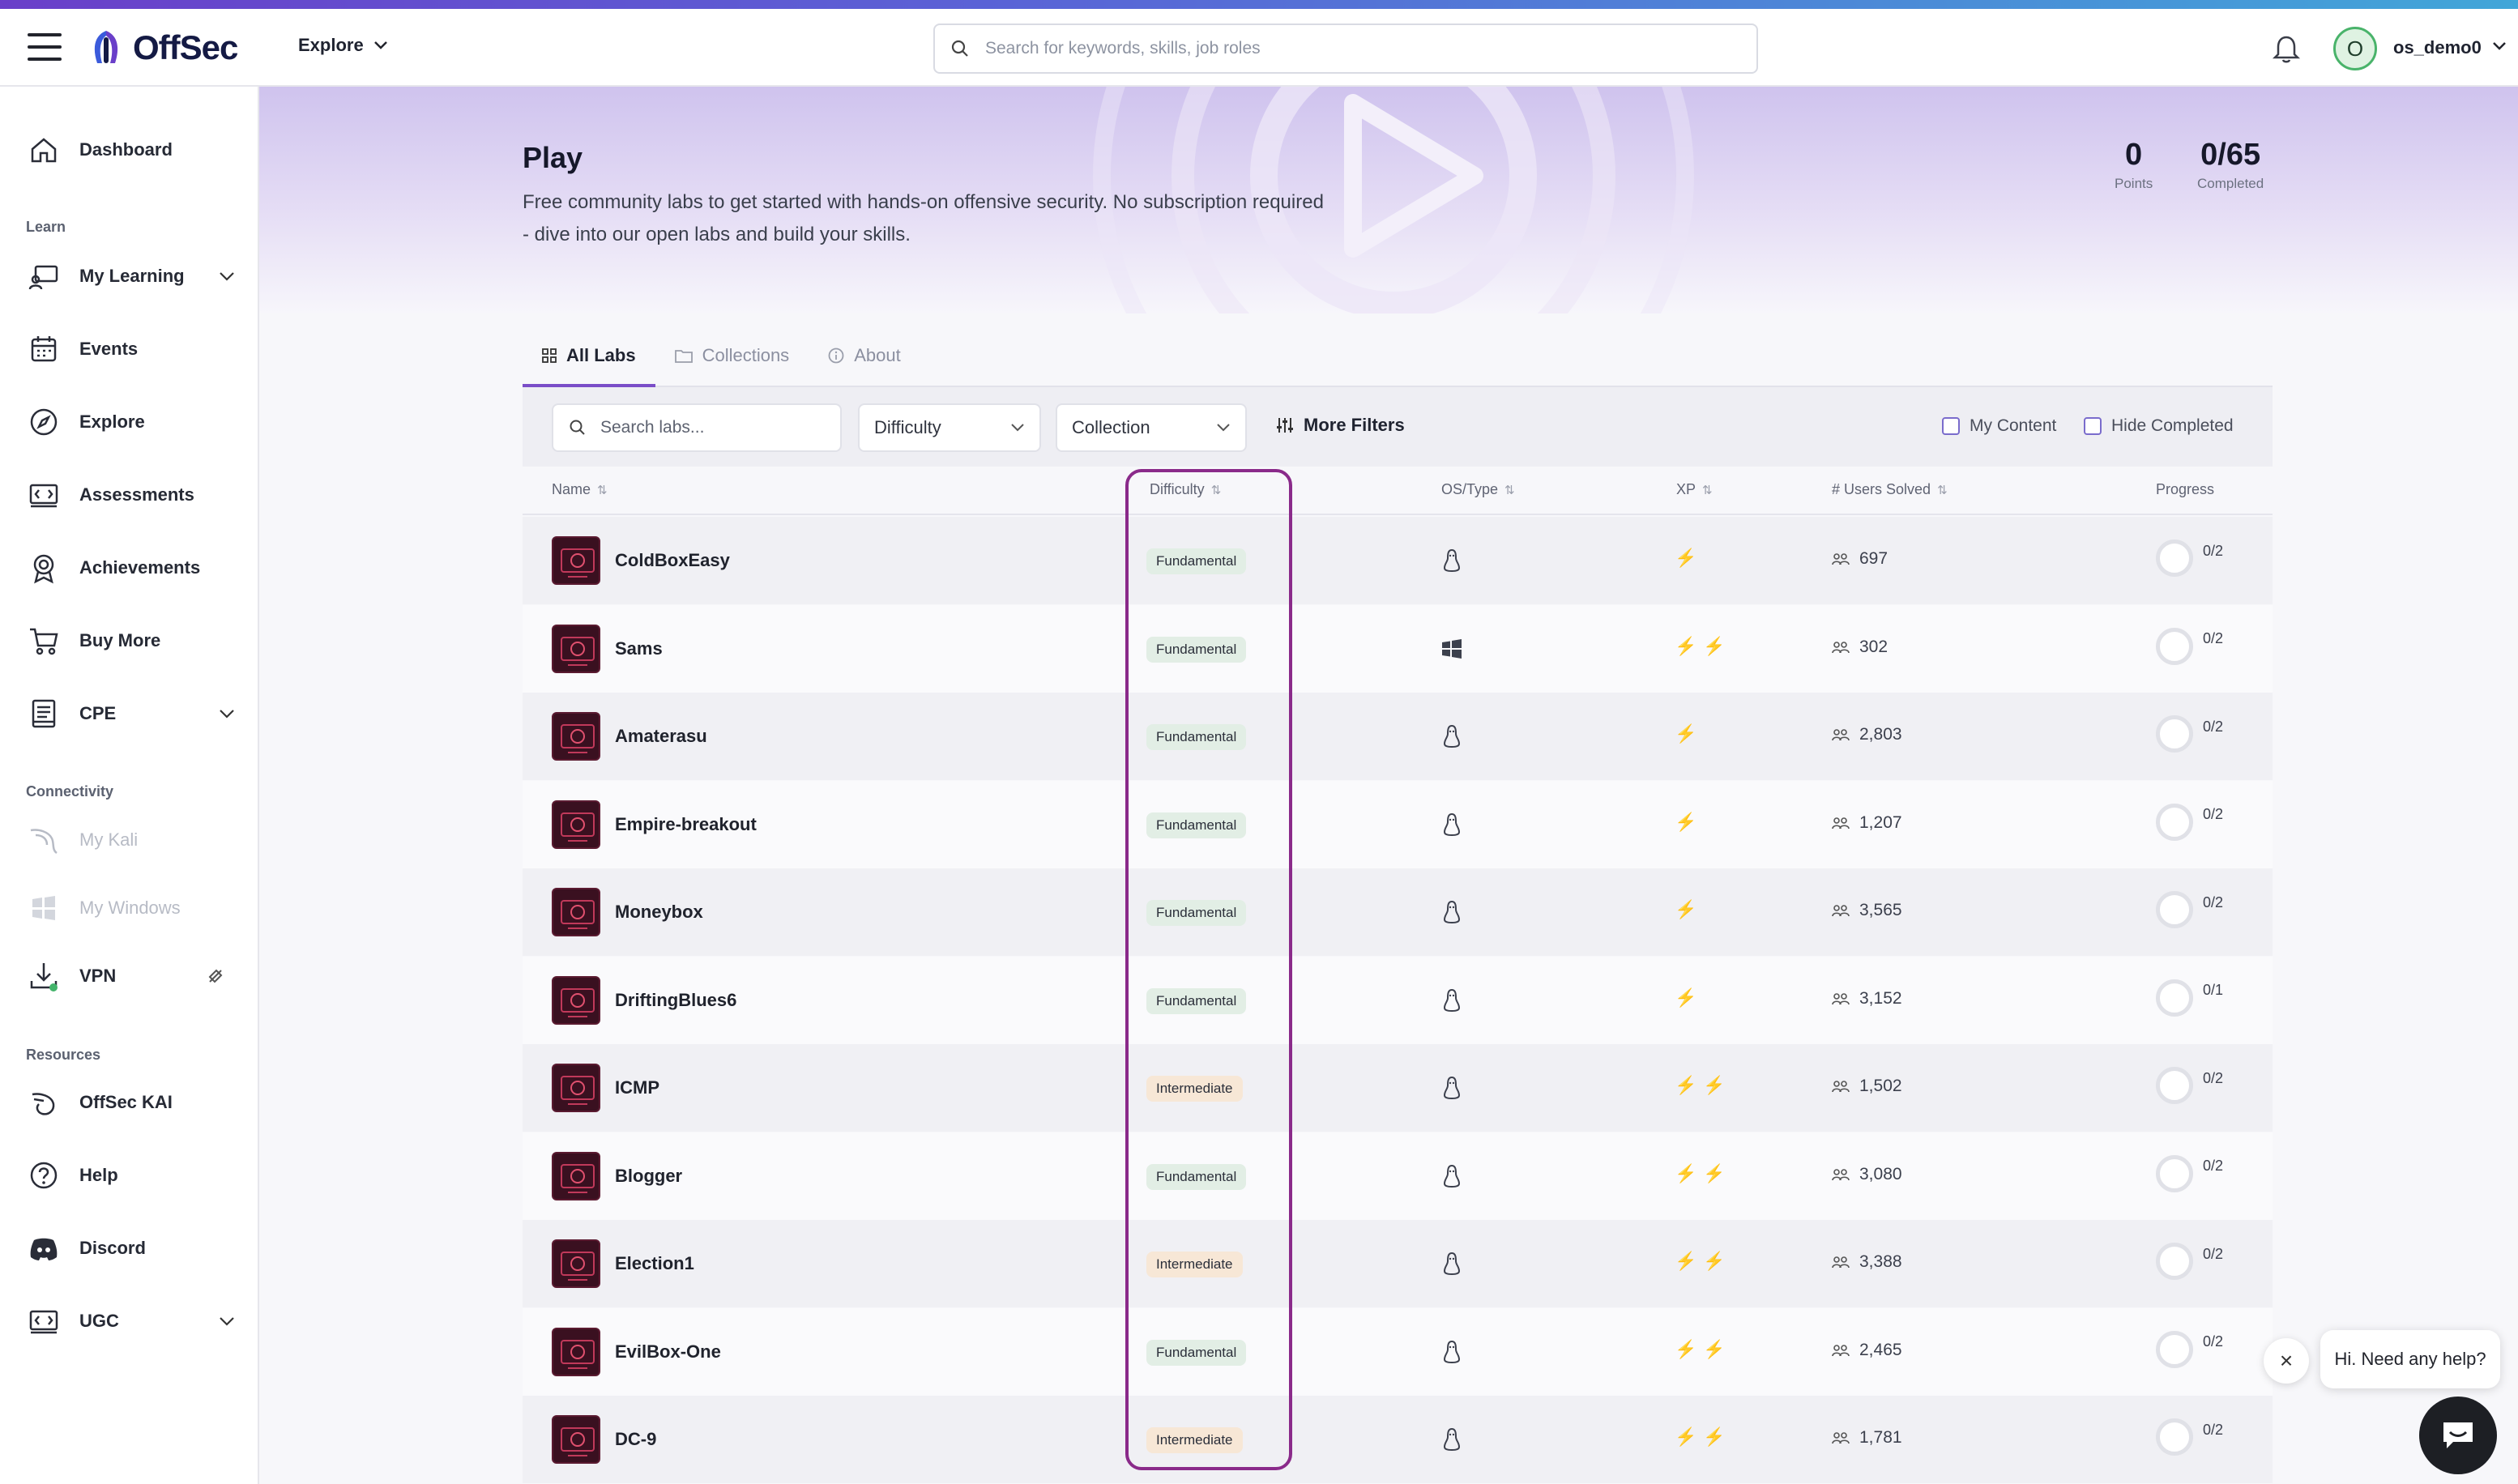  I want to click on username: os_demo0, so click(2437, 47).